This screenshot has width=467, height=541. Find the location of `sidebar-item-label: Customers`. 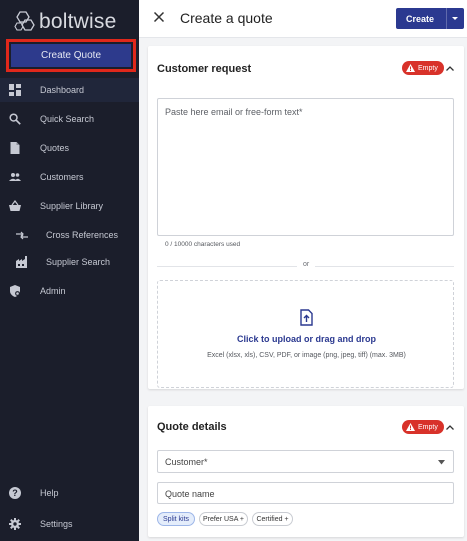

sidebar-item-label: Customers is located at coordinates (62, 177).